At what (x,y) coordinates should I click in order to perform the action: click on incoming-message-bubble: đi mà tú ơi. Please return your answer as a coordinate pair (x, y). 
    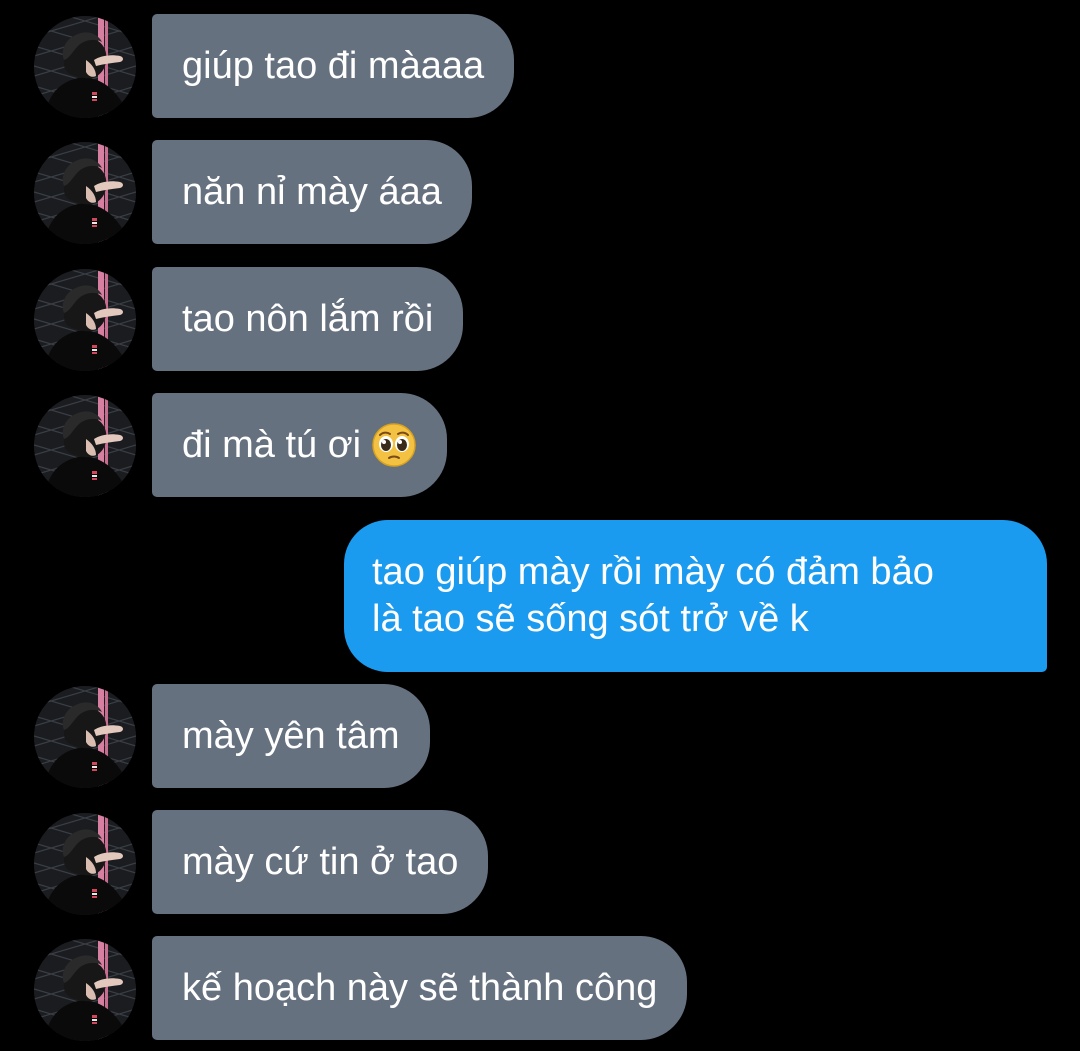
    Looking at the image, I should click on (300, 445).